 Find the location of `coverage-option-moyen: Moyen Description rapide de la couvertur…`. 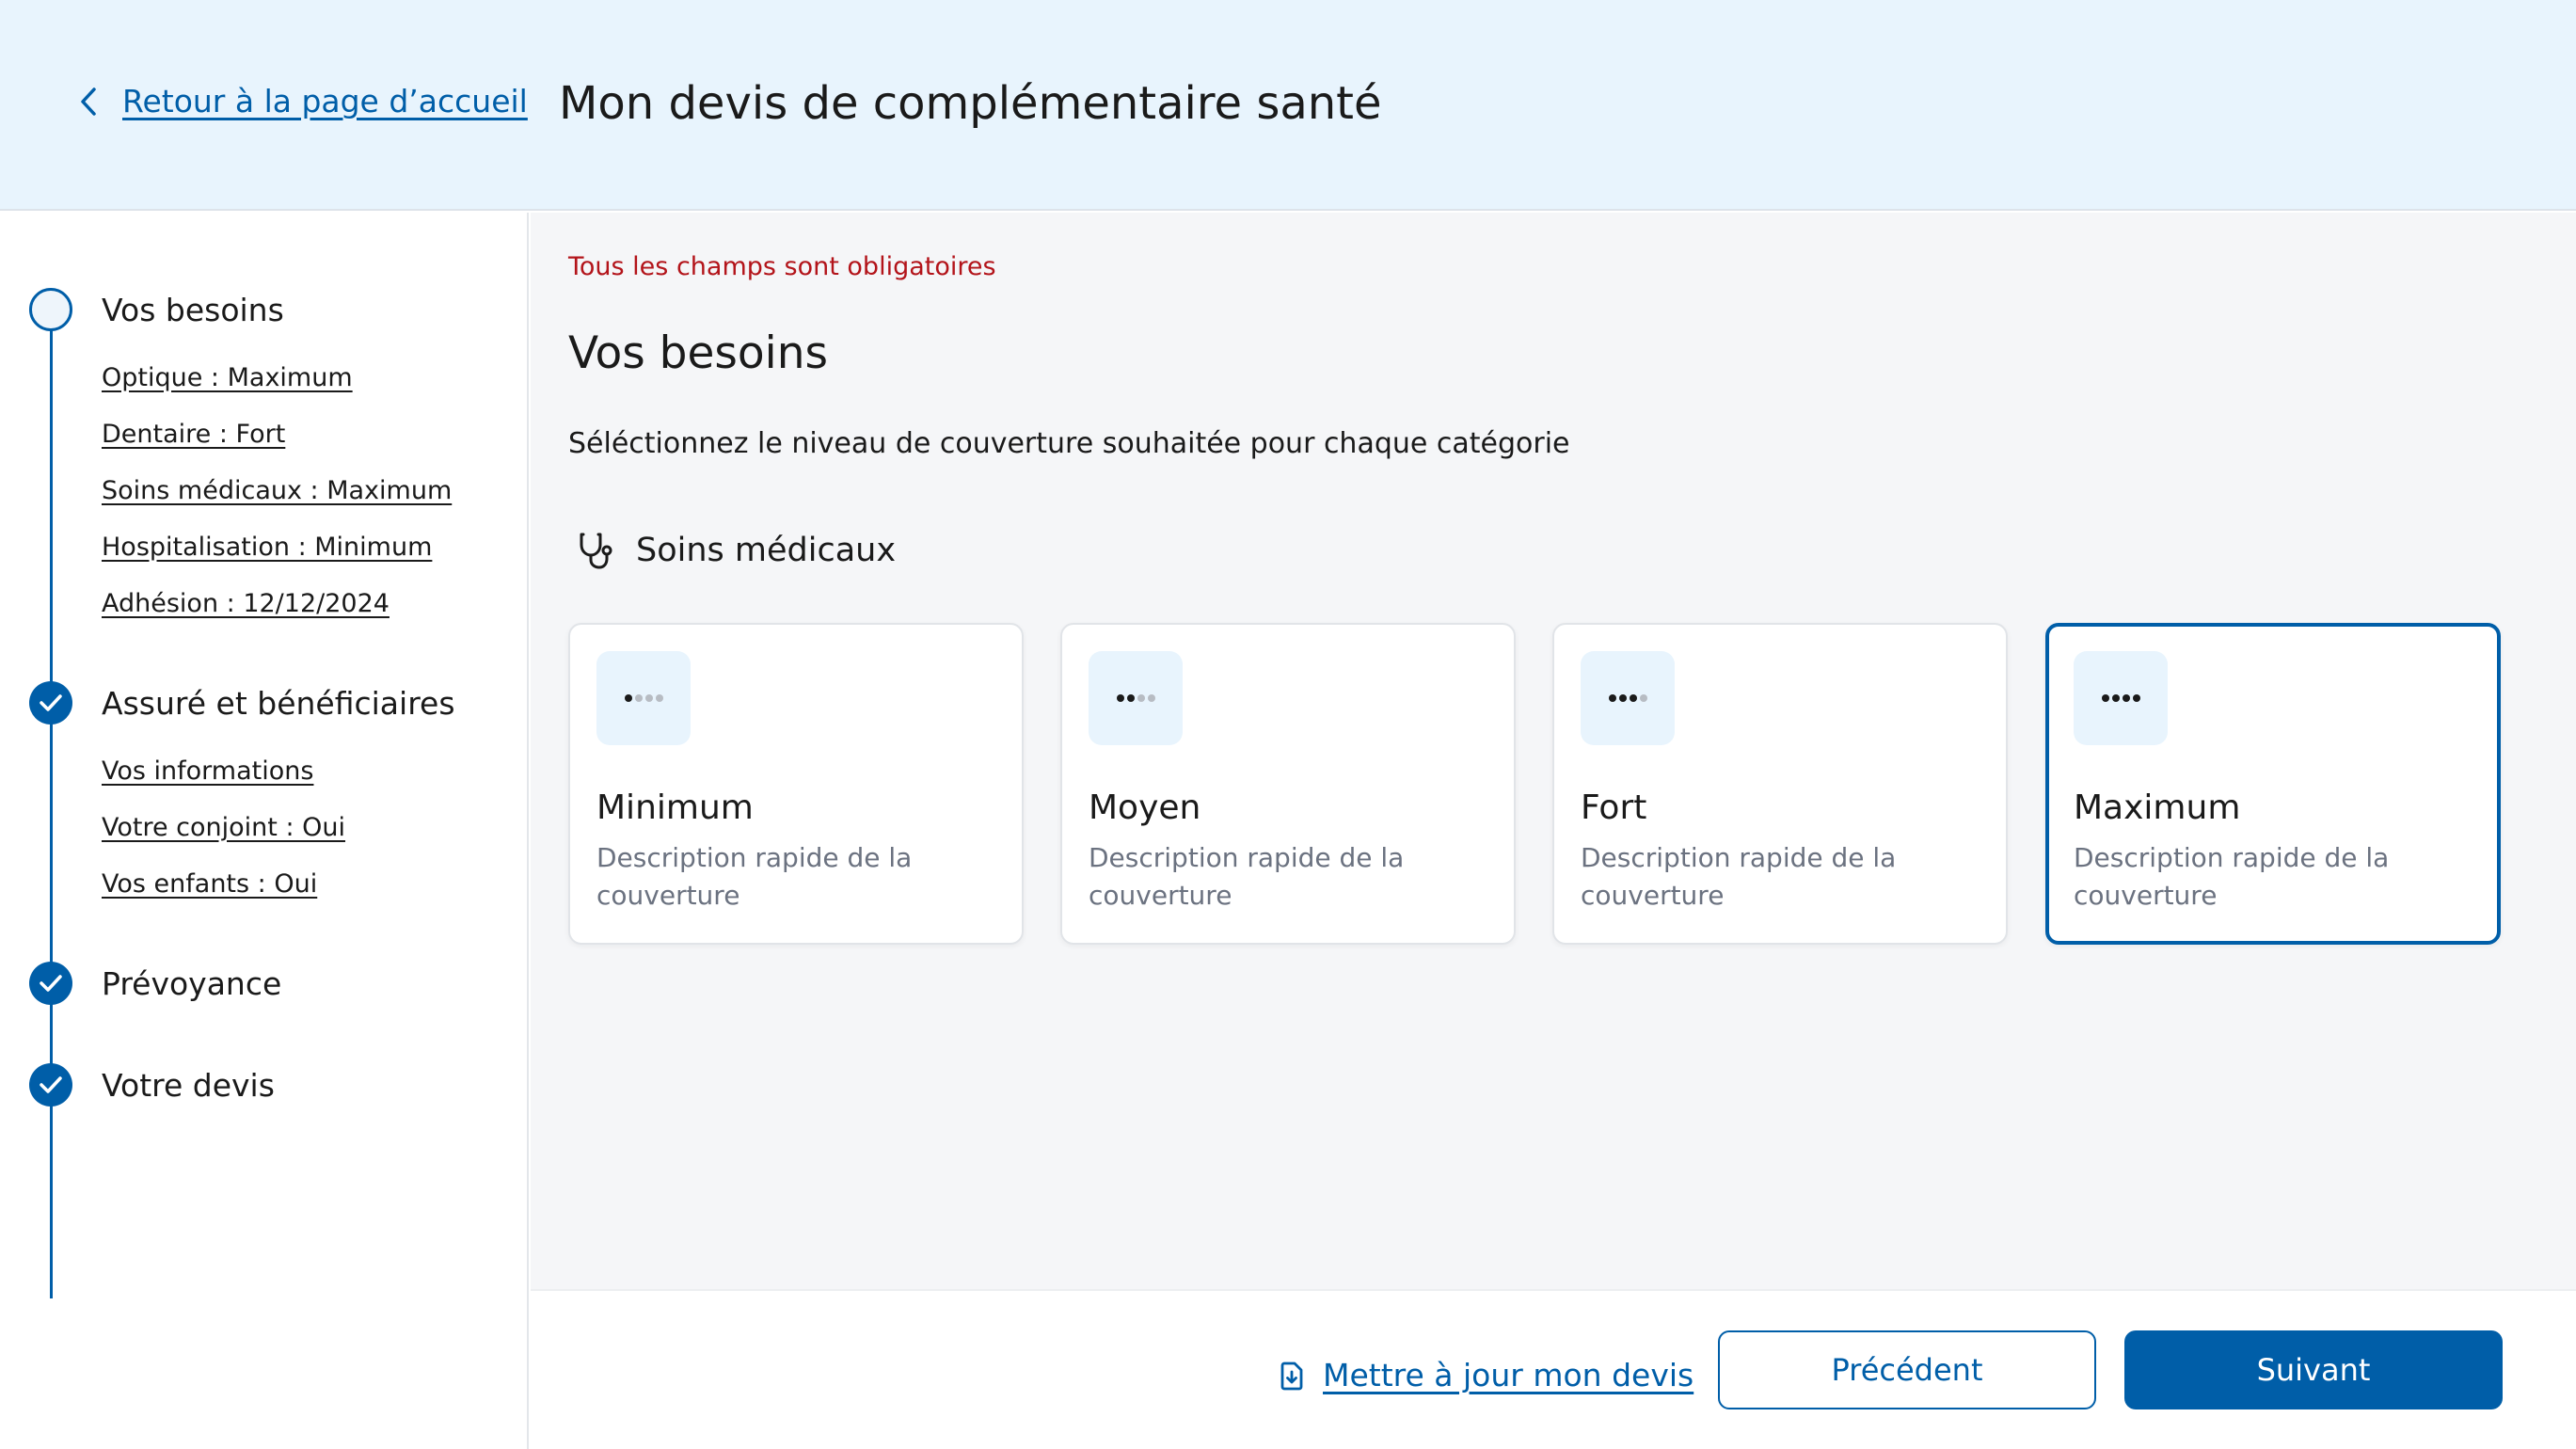

coverage-option-moyen: Moyen Description rapide de la couvertur… is located at coordinates (1288, 784).